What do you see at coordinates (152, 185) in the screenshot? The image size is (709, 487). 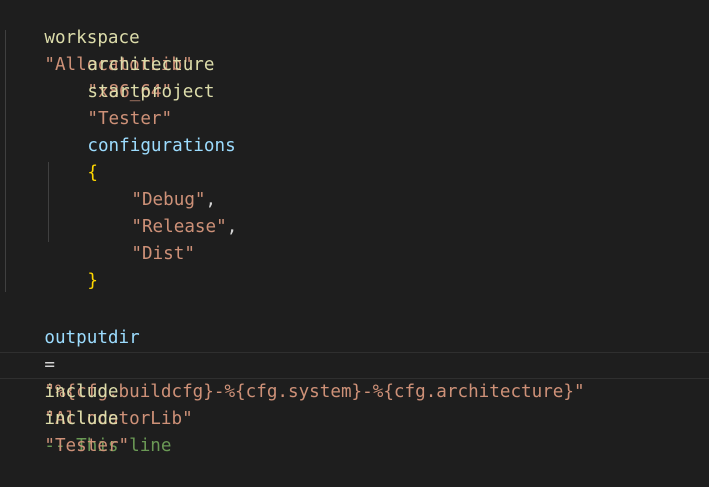 I see `code-line-debug: "Debug",` at bounding box center [152, 185].